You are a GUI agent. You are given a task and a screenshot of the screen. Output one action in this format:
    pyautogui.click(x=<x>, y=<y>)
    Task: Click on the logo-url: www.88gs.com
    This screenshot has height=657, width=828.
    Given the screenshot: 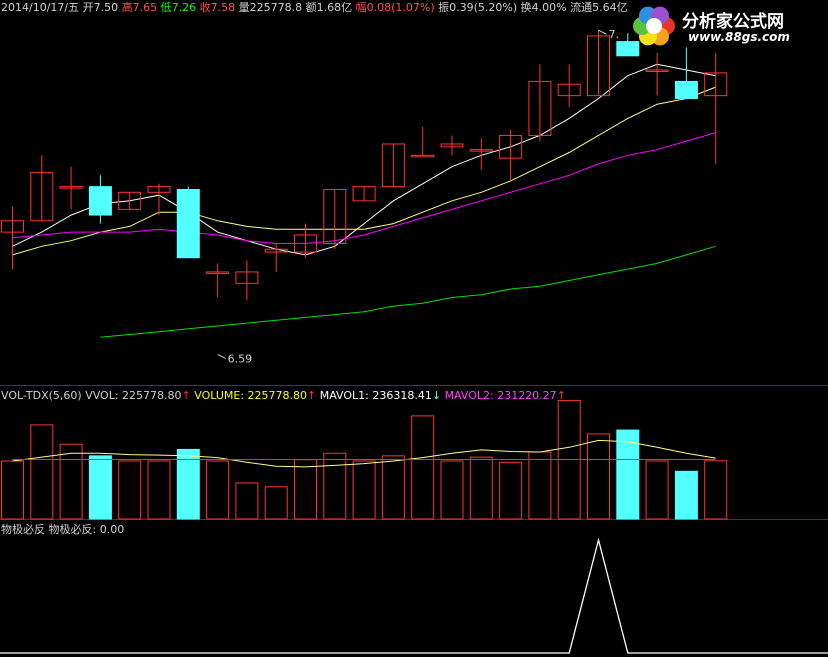 What is the action you would take?
    pyautogui.click(x=739, y=37)
    